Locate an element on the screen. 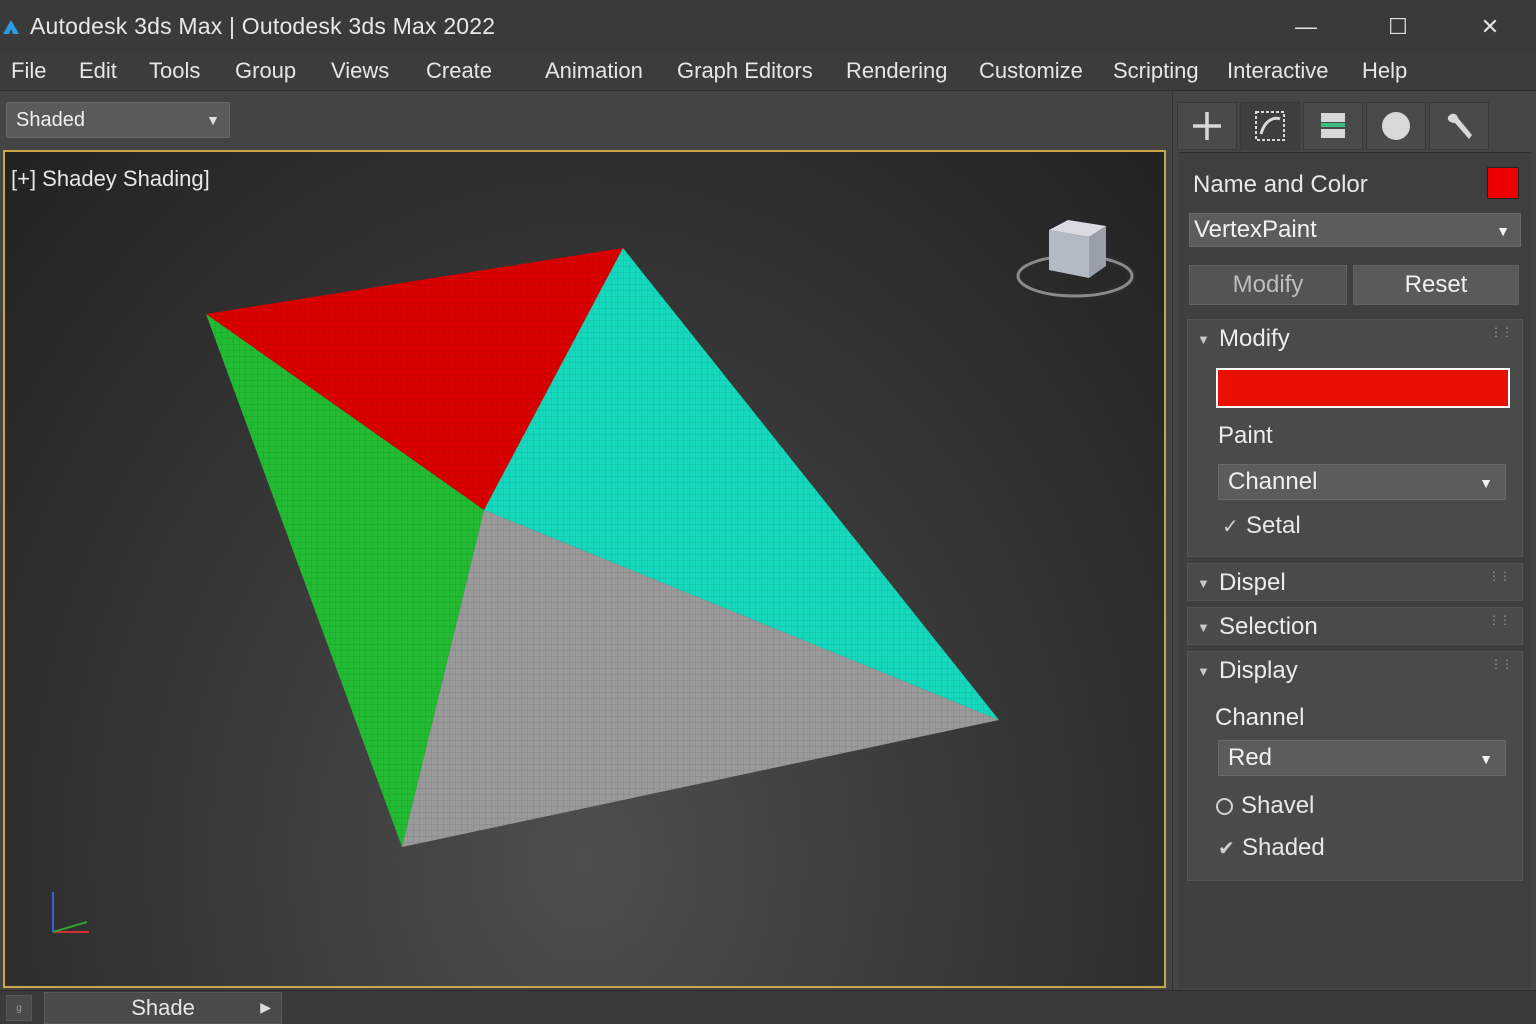 This screenshot has height=1024, width=1536. modify-rollout: ▼ Modify ⋮⋮ Paint Channel ▼ ✓ Setal is located at coordinates (1355, 438).